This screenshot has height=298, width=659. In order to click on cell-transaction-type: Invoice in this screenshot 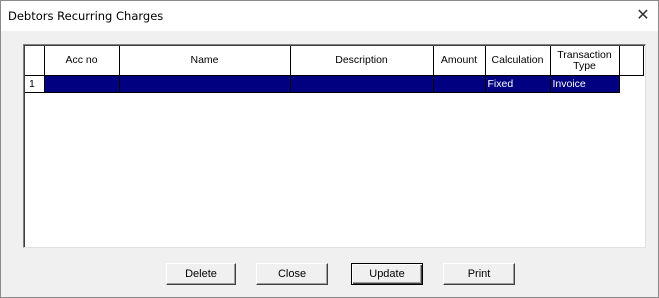, I will do `click(585, 84)`.